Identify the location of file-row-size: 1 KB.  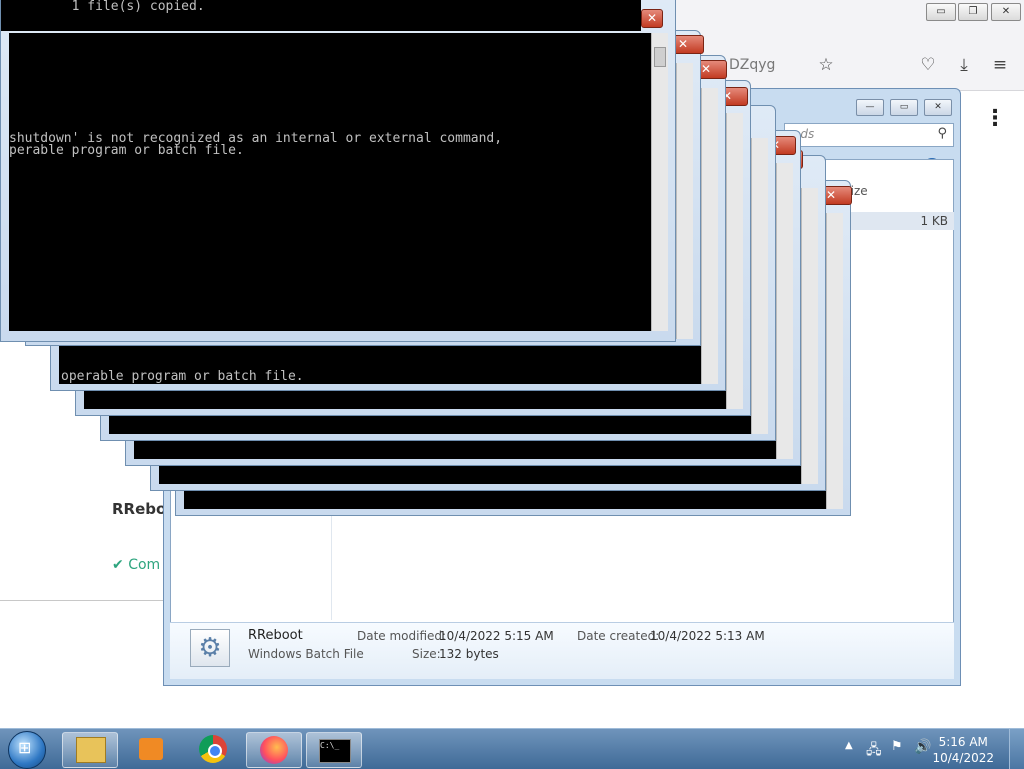
(934, 221).